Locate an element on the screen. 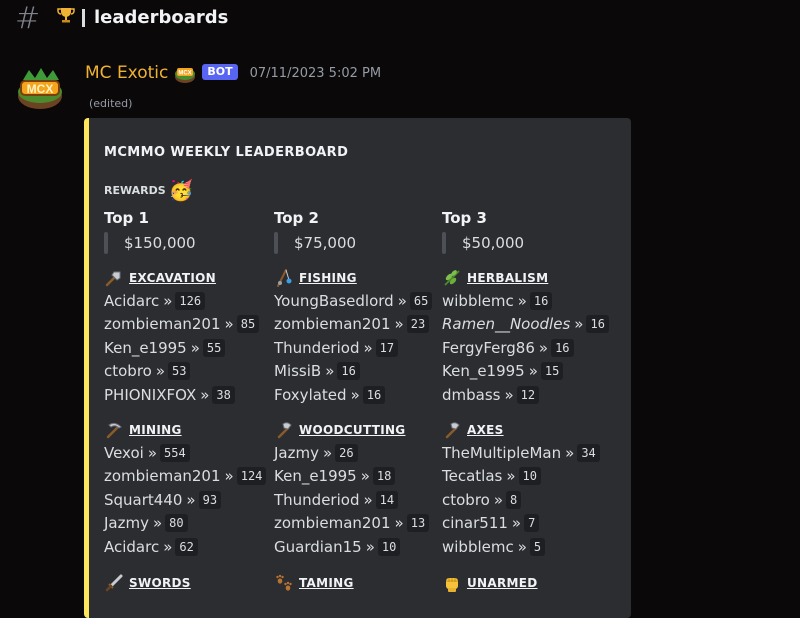  leaderboard-entry: dmbass» 12 is located at coordinates (525, 395).